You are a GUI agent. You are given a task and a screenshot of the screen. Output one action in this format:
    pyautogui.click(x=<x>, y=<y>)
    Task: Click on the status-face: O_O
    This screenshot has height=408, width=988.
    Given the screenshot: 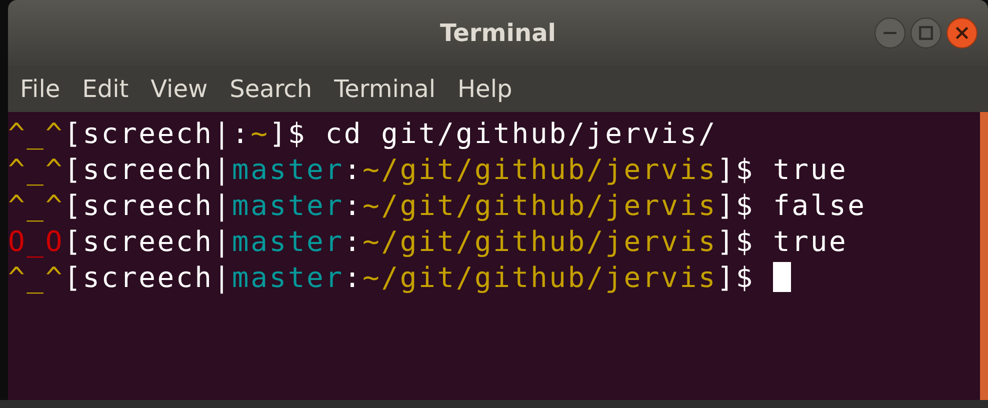 What is the action you would take?
    pyautogui.click(x=36, y=241)
    